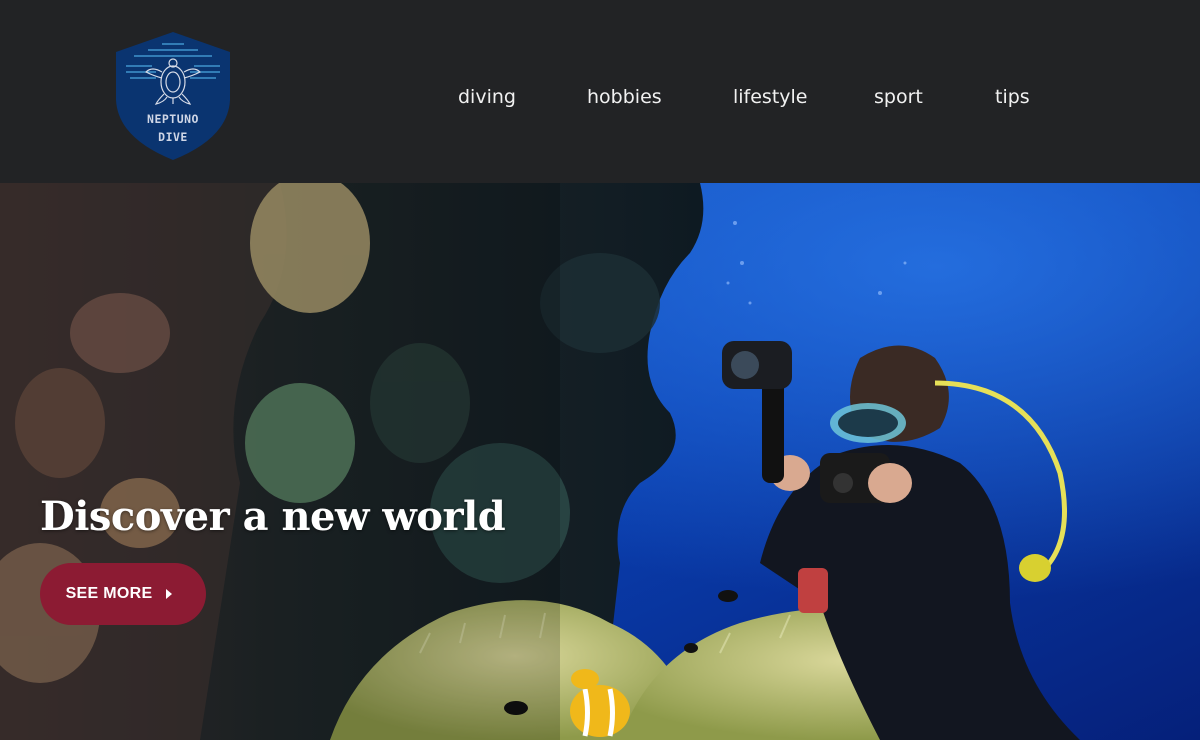 Image resolution: width=1200 pixels, height=740 pixels. I want to click on hero-title: Discover a new world, so click(273, 516).